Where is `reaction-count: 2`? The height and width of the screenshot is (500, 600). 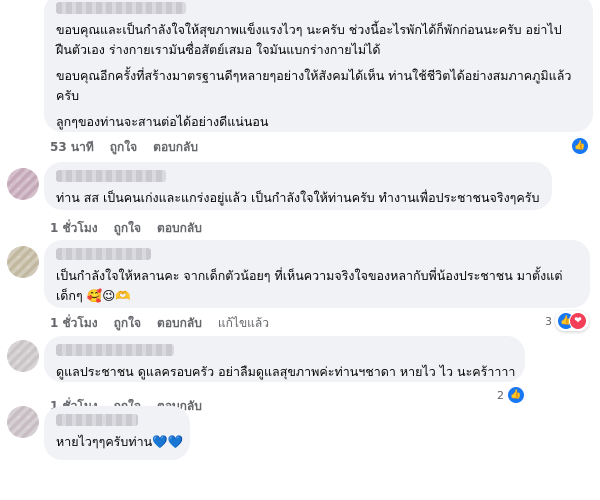 reaction-count: 2 is located at coordinates (500, 395).